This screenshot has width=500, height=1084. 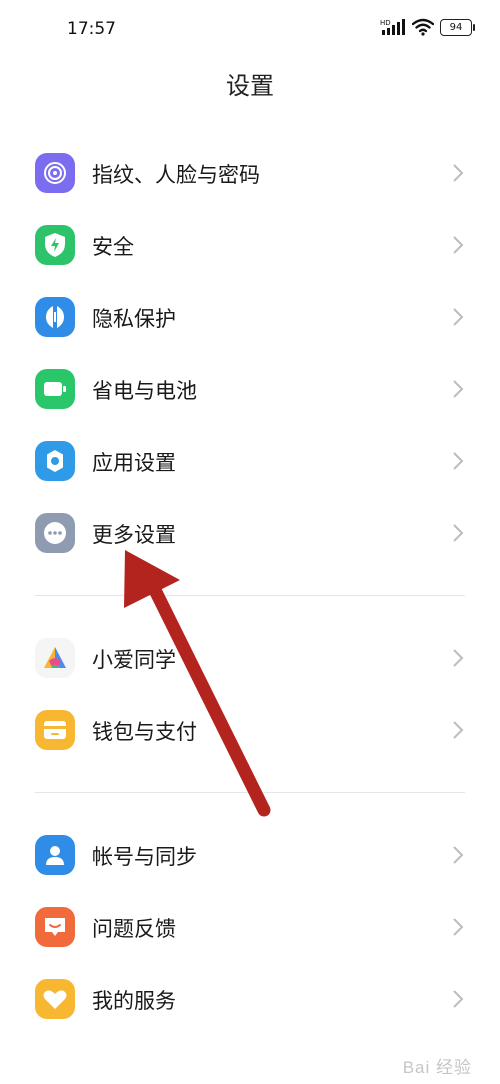 What do you see at coordinates (250, 30) in the screenshot?
I see `status-bar: 17:57 HD 94` at bounding box center [250, 30].